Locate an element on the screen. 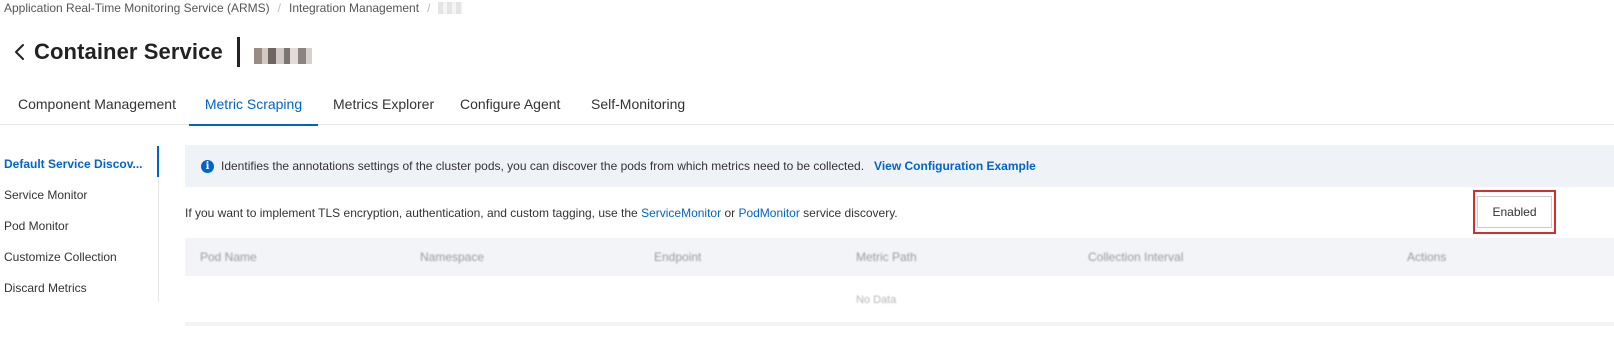 The image size is (1614, 342). side-nav-item-service-monitor: Service Monitor is located at coordinates (45, 195).